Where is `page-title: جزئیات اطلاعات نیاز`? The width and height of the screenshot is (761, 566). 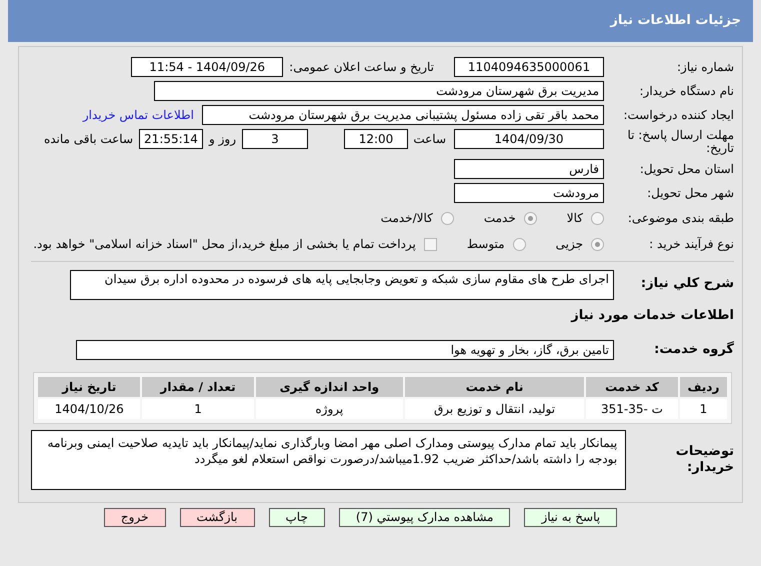 page-title: جزئیات اطلاعات نیاز is located at coordinates (675, 21).